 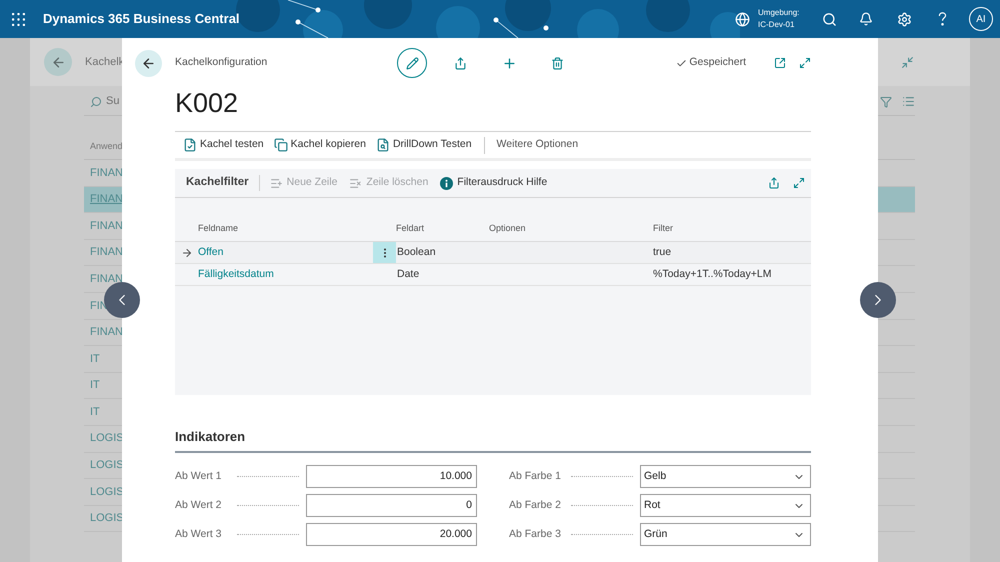 I want to click on list-icon, so click(x=908, y=101).